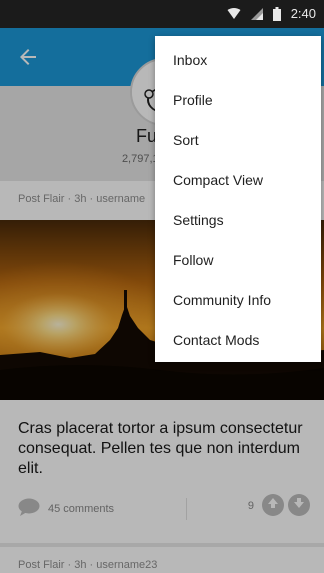 The width and height of the screenshot is (324, 573). Describe the element at coordinates (238, 220) in the screenshot. I see `menu-item-settings: Settings` at that location.